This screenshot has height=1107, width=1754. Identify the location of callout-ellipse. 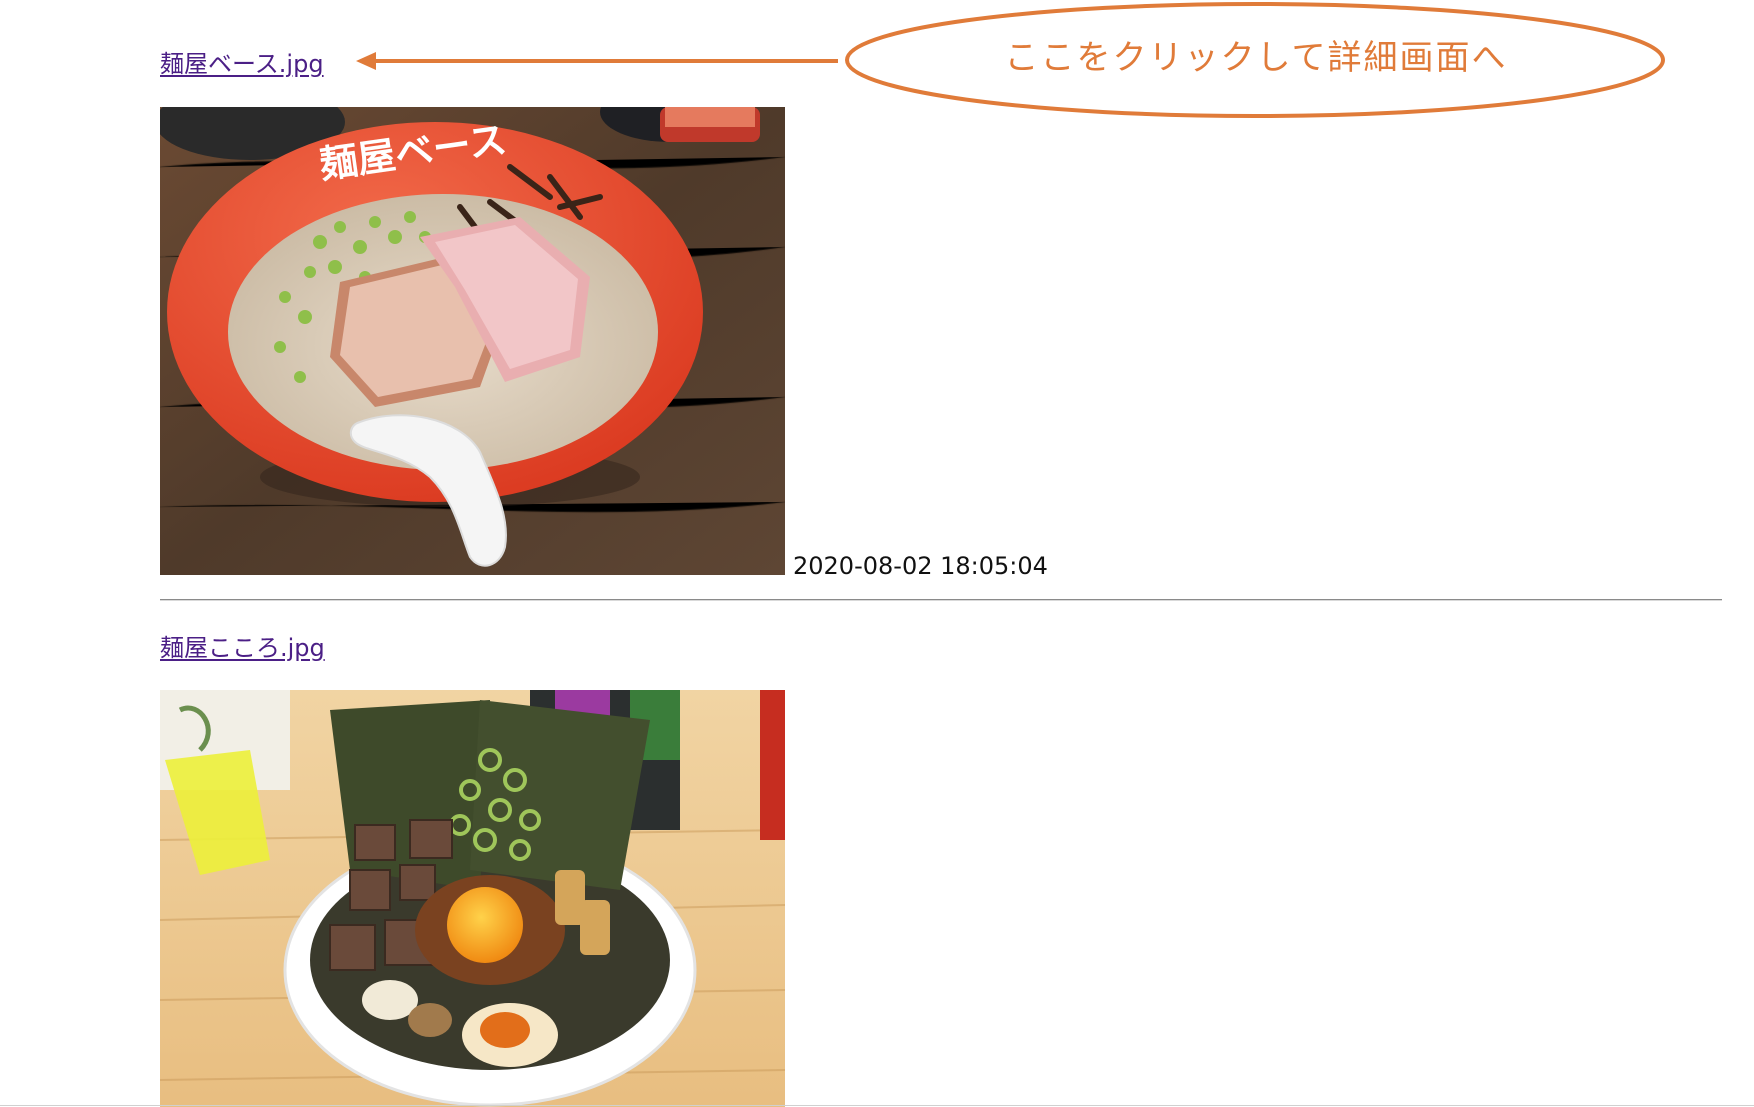
(1255, 60).